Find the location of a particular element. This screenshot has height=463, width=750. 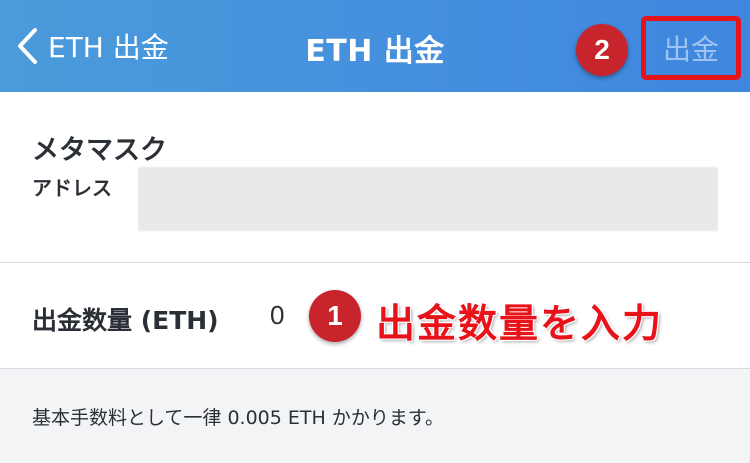

back-button-label: ETH 出金 is located at coordinates (108, 47).